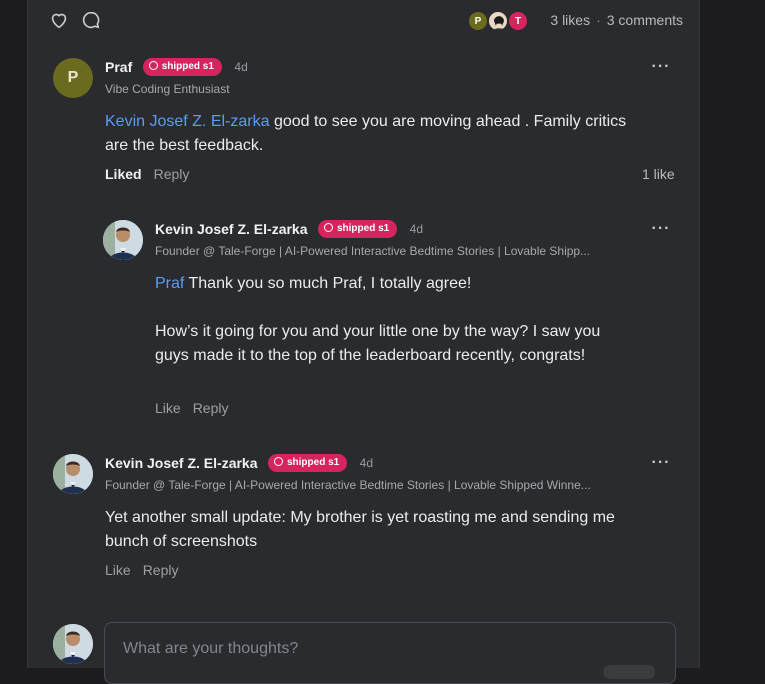  What do you see at coordinates (645, 20) in the screenshot?
I see `comments-count-link: 3 comments` at bounding box center [645, 20].